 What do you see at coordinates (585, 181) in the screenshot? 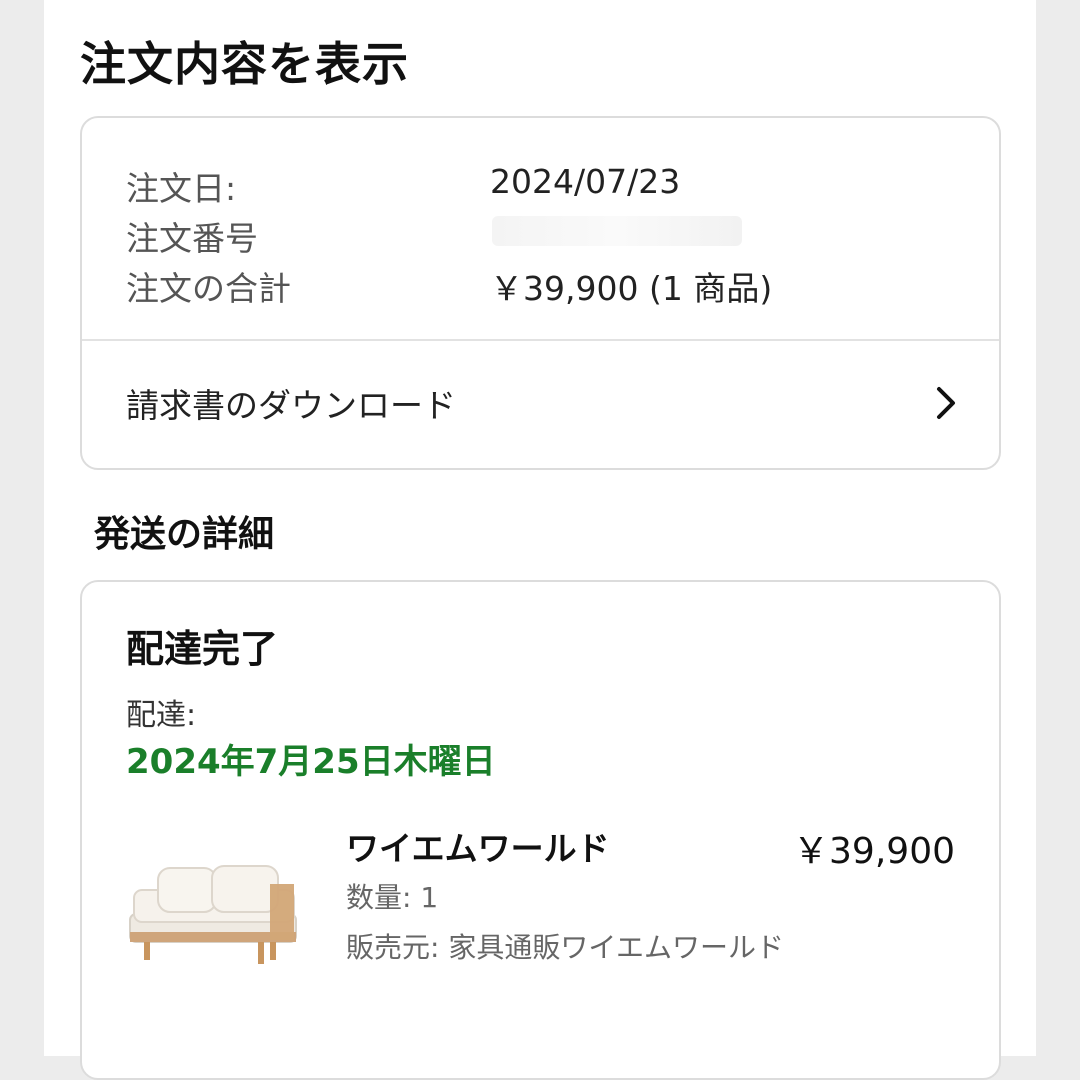
I see `order-date-value: 2024/07/23` at bounding box center [585, 181].